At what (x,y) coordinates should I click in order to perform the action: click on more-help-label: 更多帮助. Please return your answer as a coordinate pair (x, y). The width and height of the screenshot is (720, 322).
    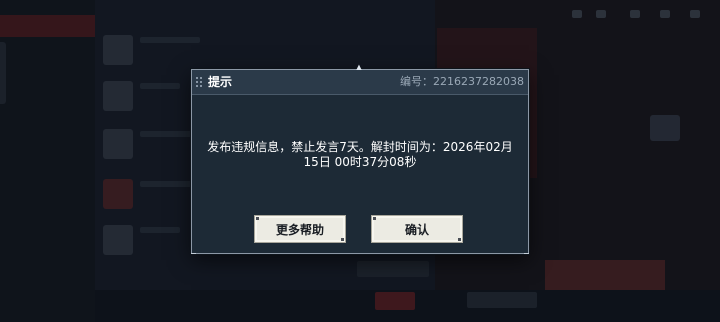
    Looking at the image, I should click on (299, 229).